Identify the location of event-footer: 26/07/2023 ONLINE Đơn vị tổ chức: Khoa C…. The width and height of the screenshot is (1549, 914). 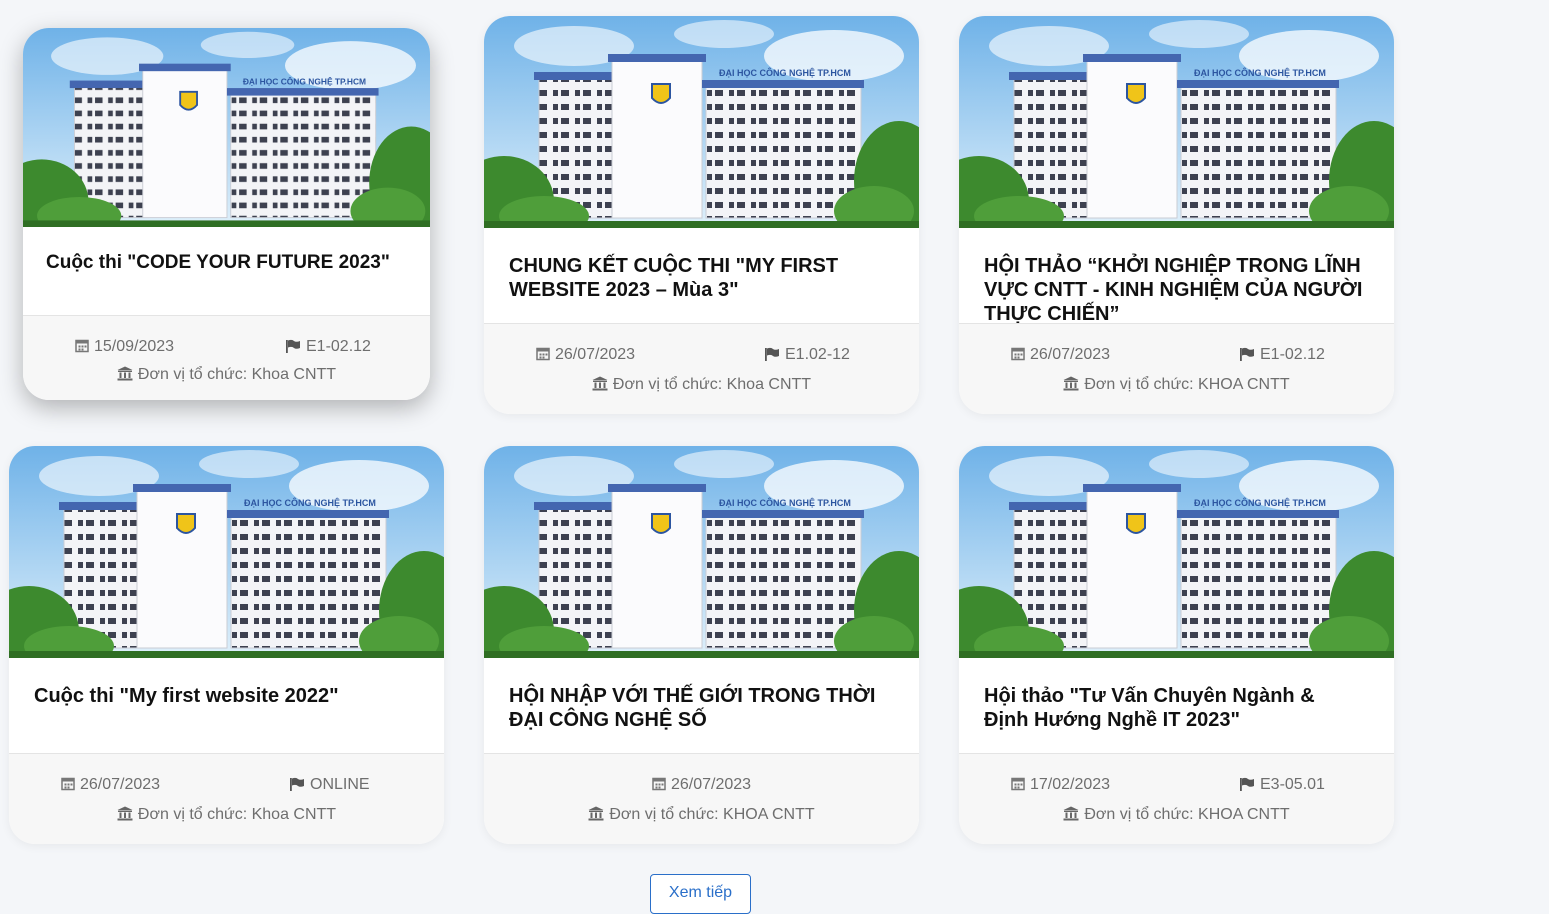
(226, 798).